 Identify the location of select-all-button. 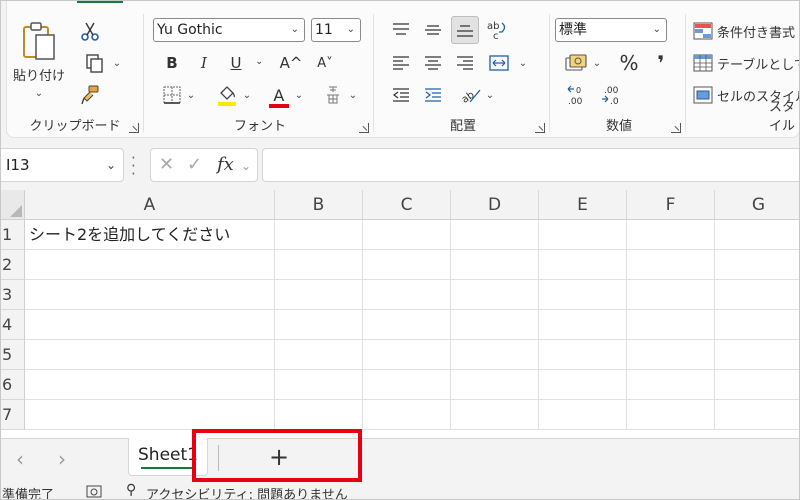
(12, 205).